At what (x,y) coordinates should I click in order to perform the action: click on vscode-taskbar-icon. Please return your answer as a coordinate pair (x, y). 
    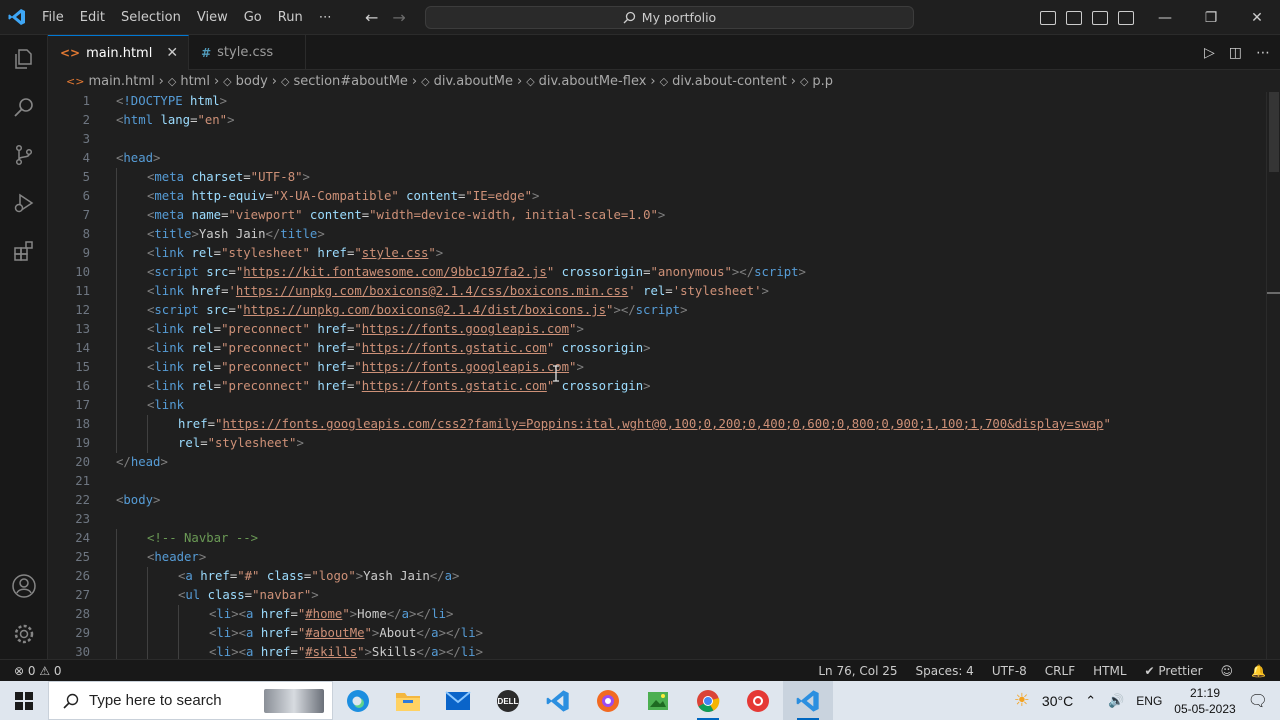
    Looking at the image, I should click on (558, 700).